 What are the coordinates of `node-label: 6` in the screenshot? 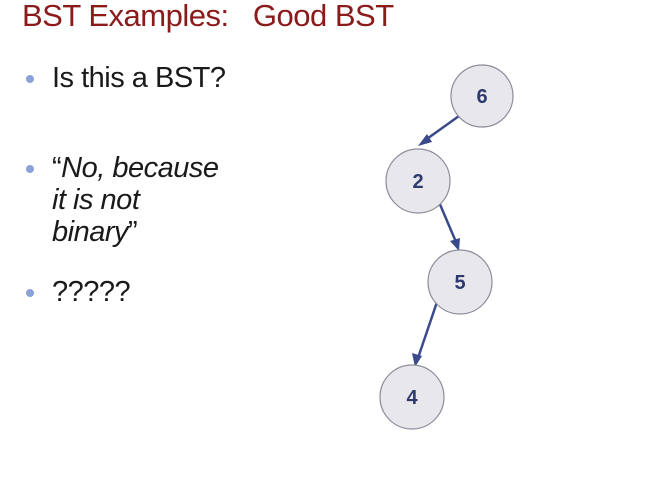 It's located at (481, 97).